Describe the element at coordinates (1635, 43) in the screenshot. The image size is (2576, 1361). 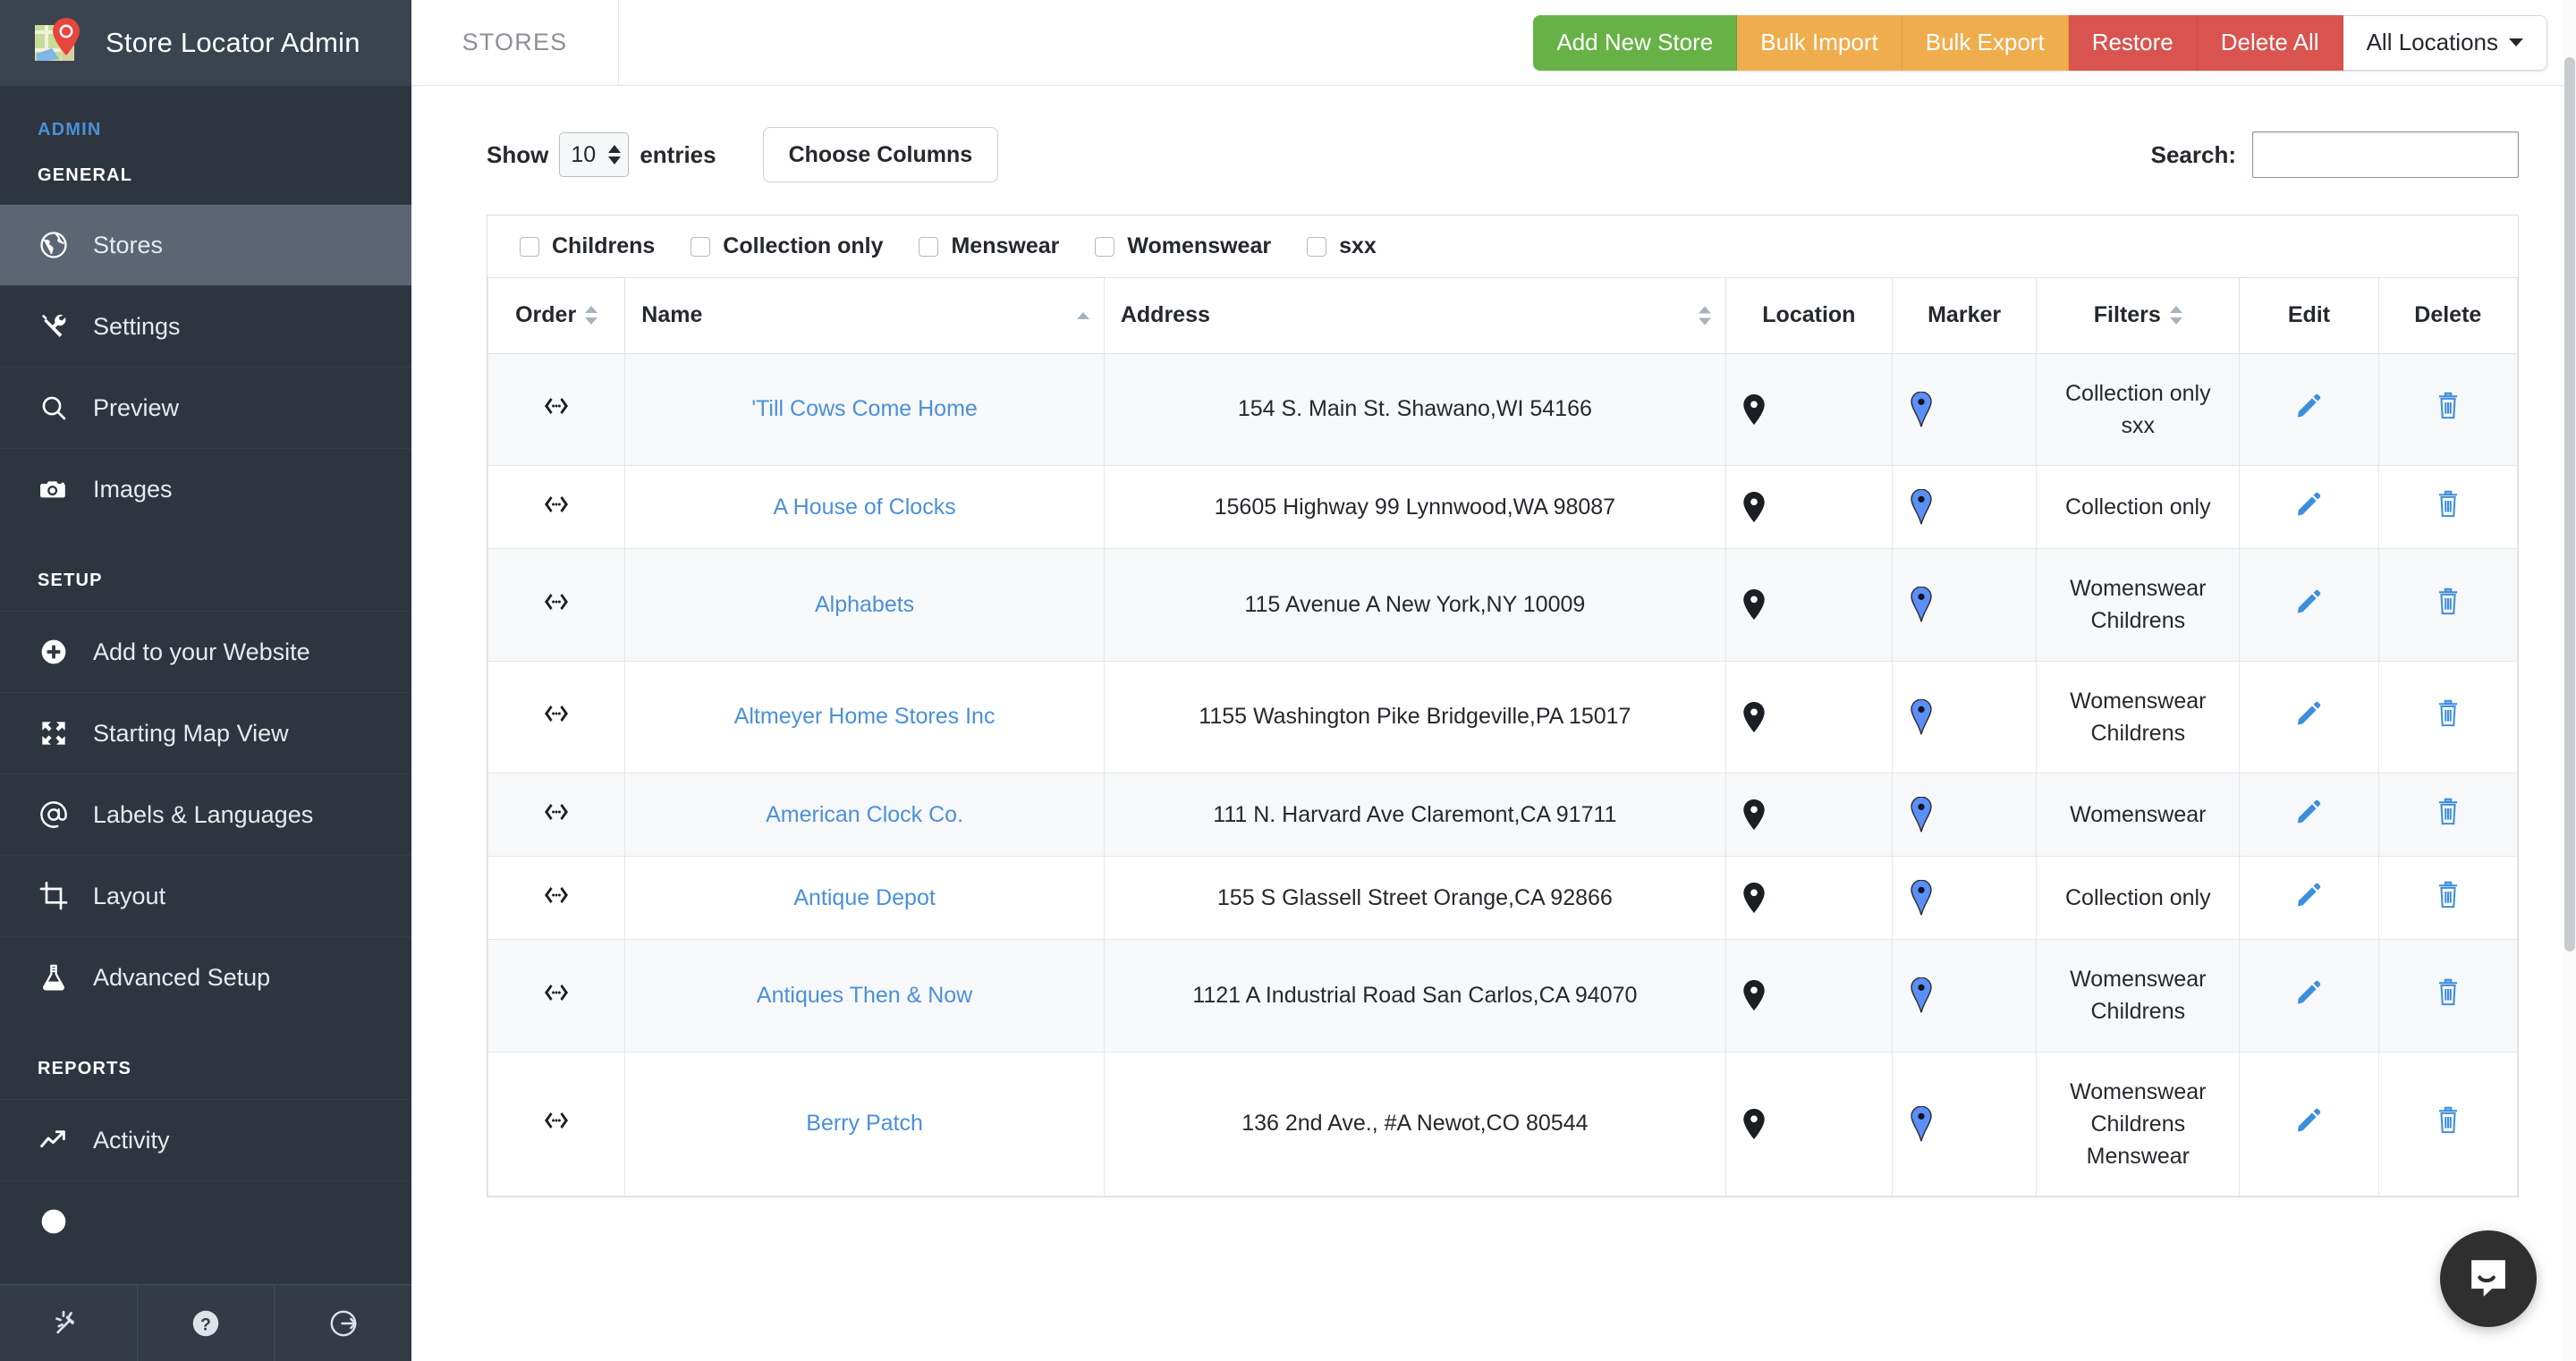
I see `add-new-store-button: Add New Store` at that location.